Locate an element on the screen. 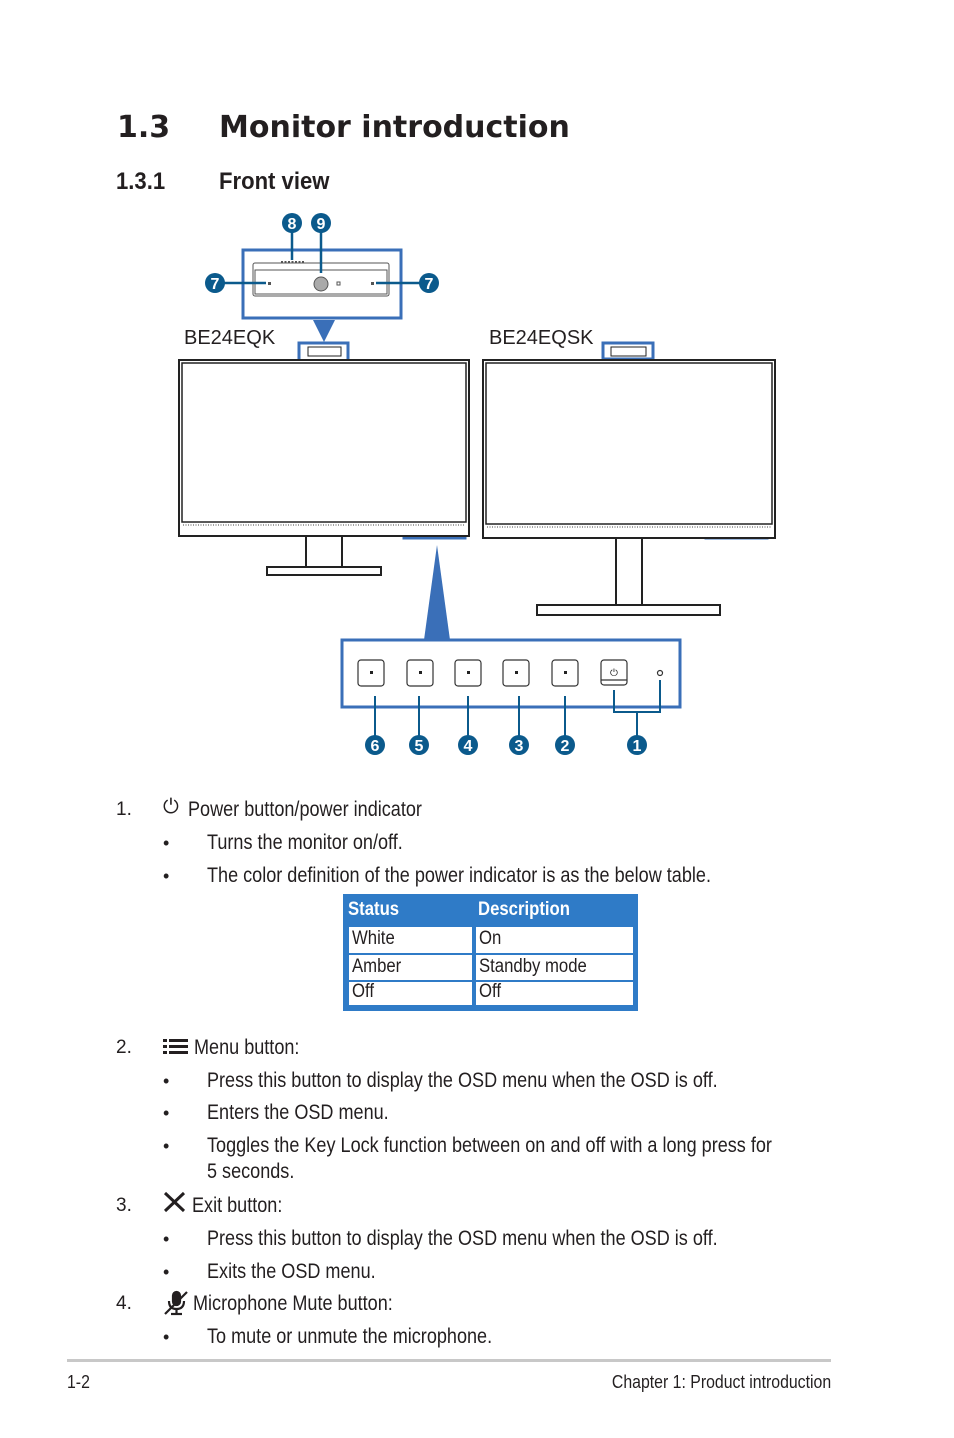 This screenshot has width=954, height=1438. svg-text: 3 is located at coordinates (519, 746).